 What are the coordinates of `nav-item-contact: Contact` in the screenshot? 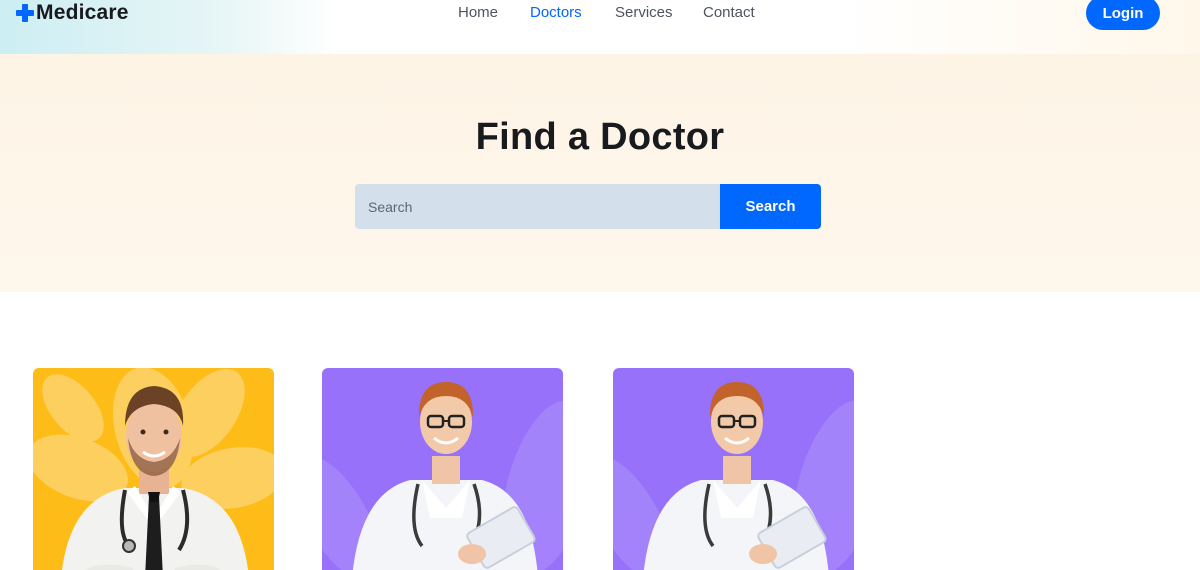 It's located at (729, 12).